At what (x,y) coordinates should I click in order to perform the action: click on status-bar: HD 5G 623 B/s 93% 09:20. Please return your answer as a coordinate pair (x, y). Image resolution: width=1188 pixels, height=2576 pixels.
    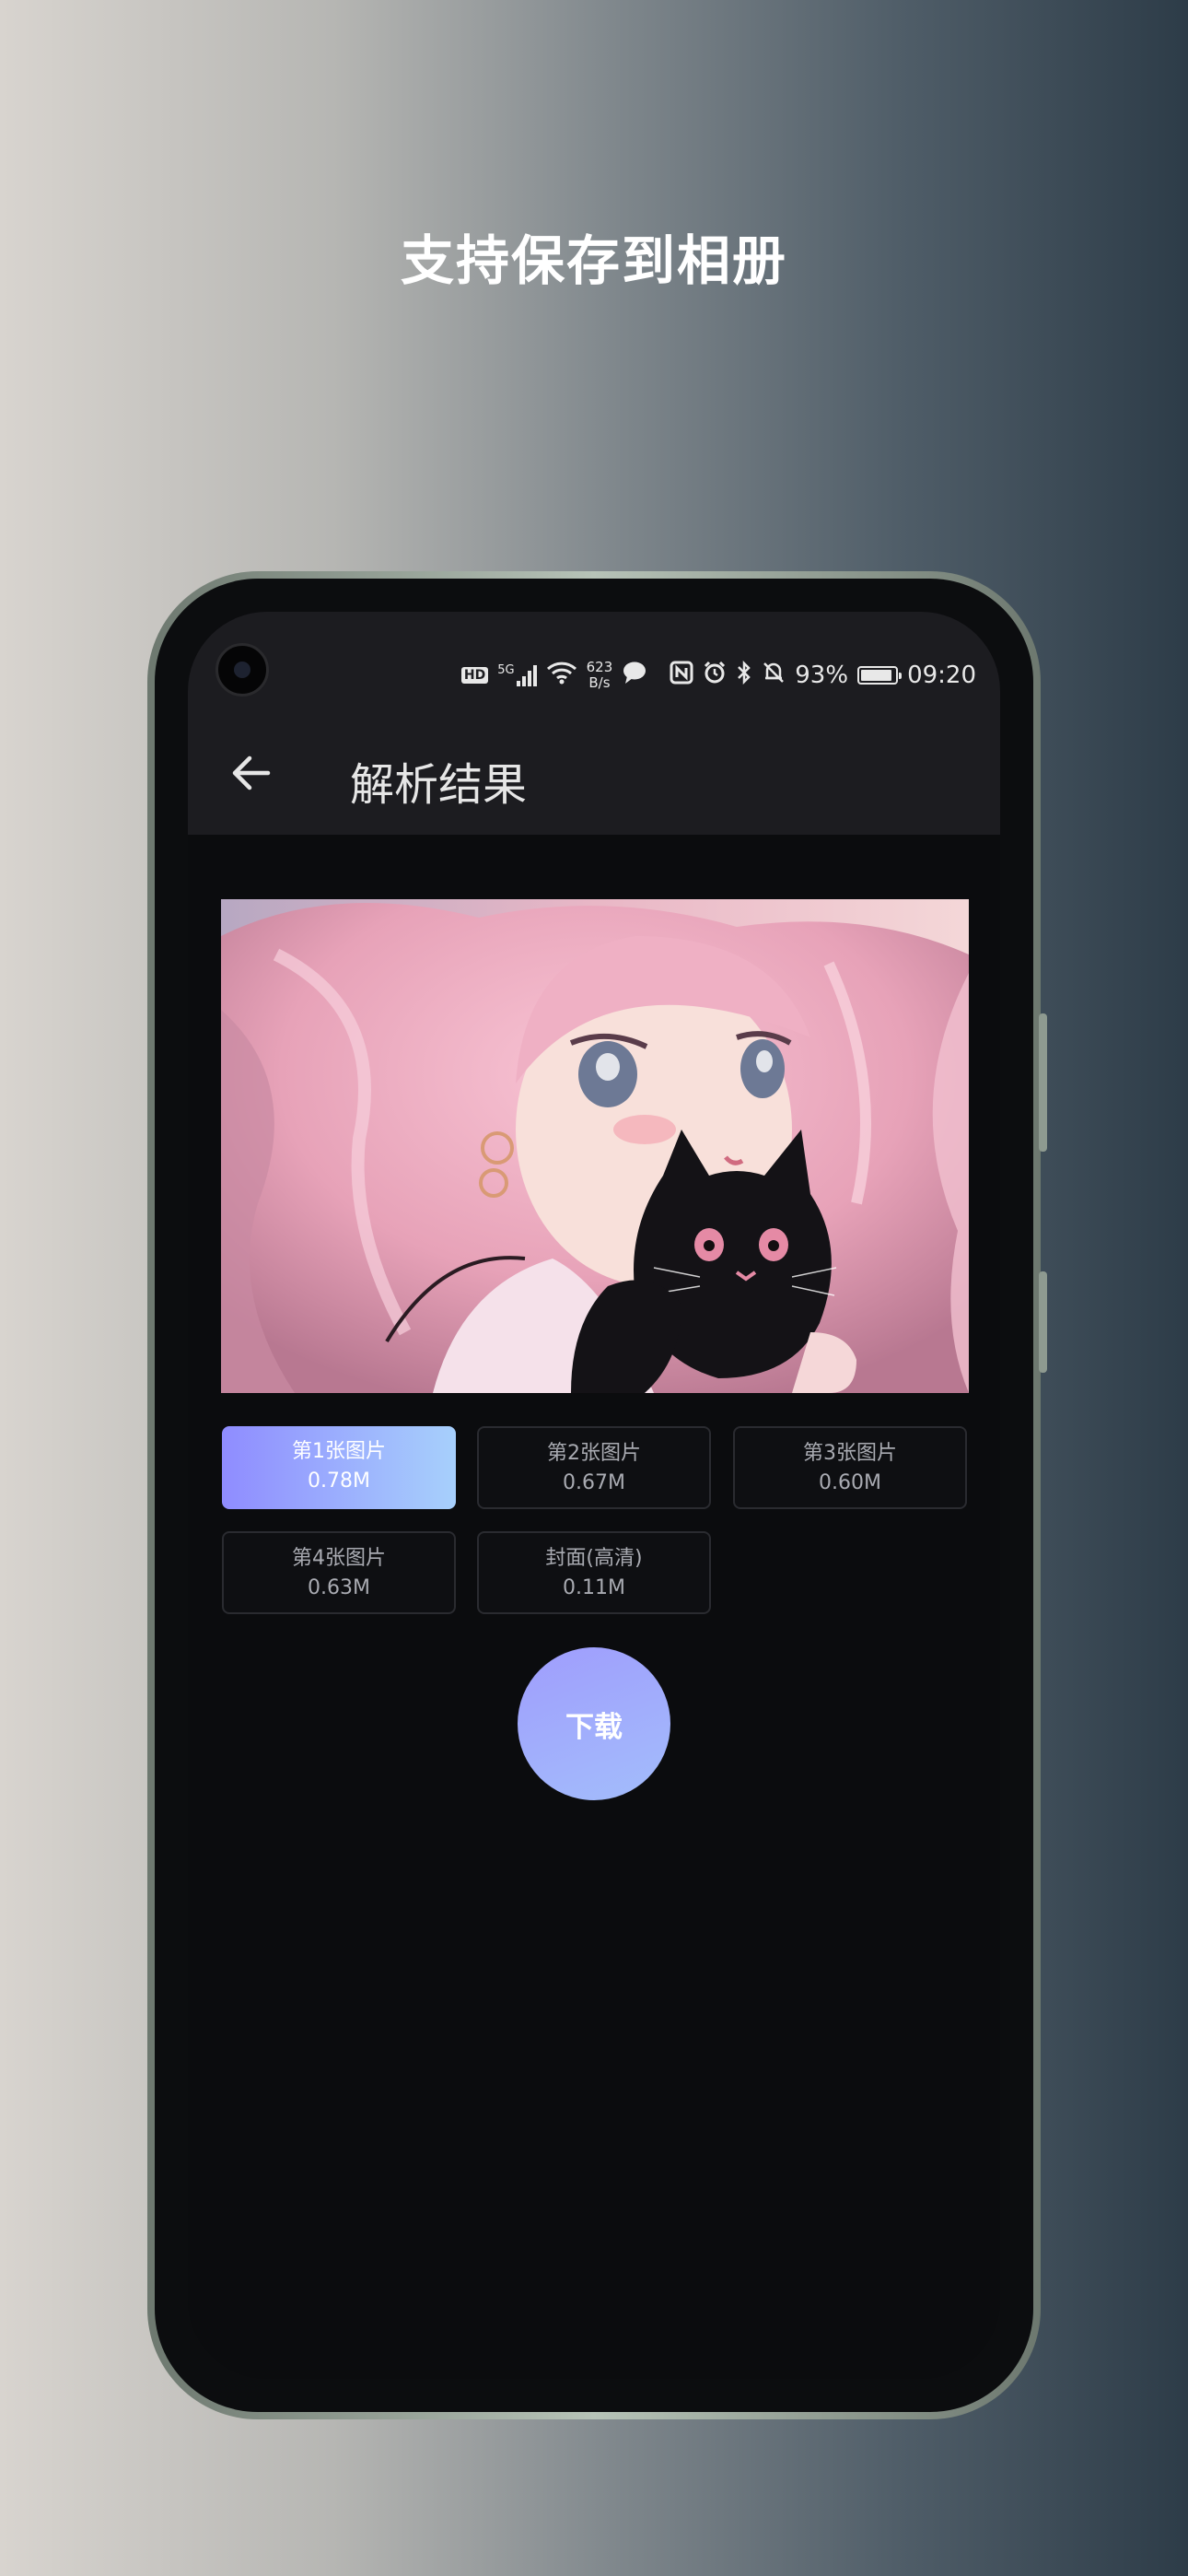
    Looking at the image, I should click on (594, 661).